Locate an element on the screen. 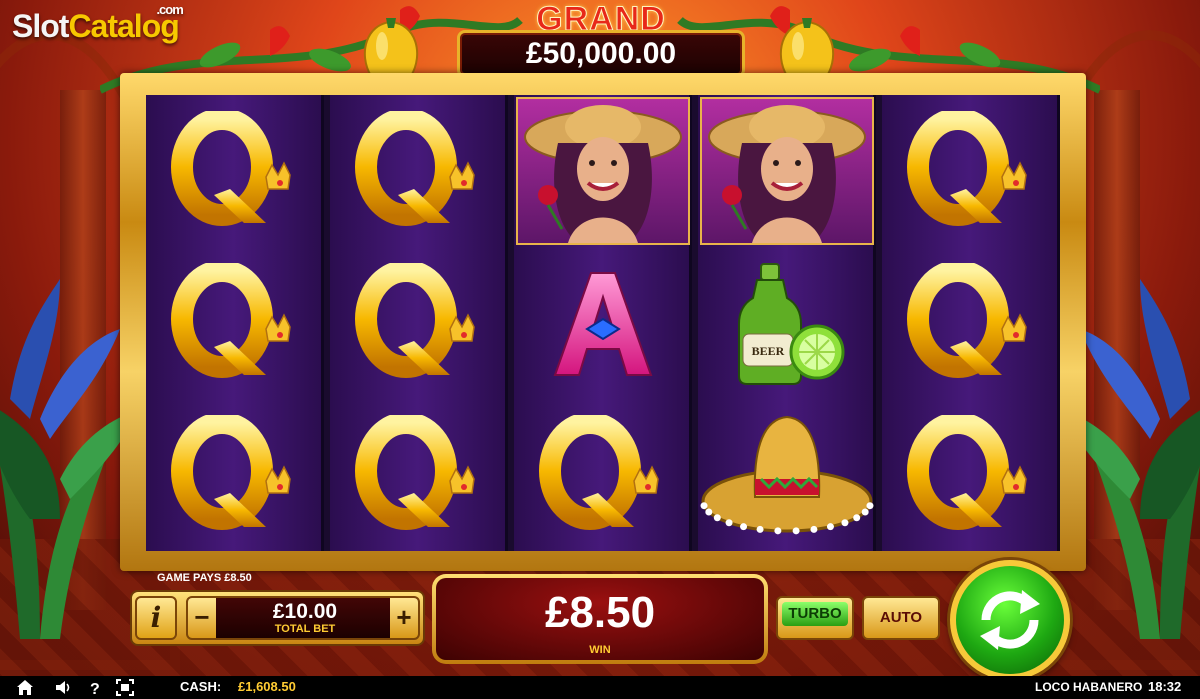 This screenshot has height=699, width=1200. auto-button: AUTO is located at coordinates (901, 618).